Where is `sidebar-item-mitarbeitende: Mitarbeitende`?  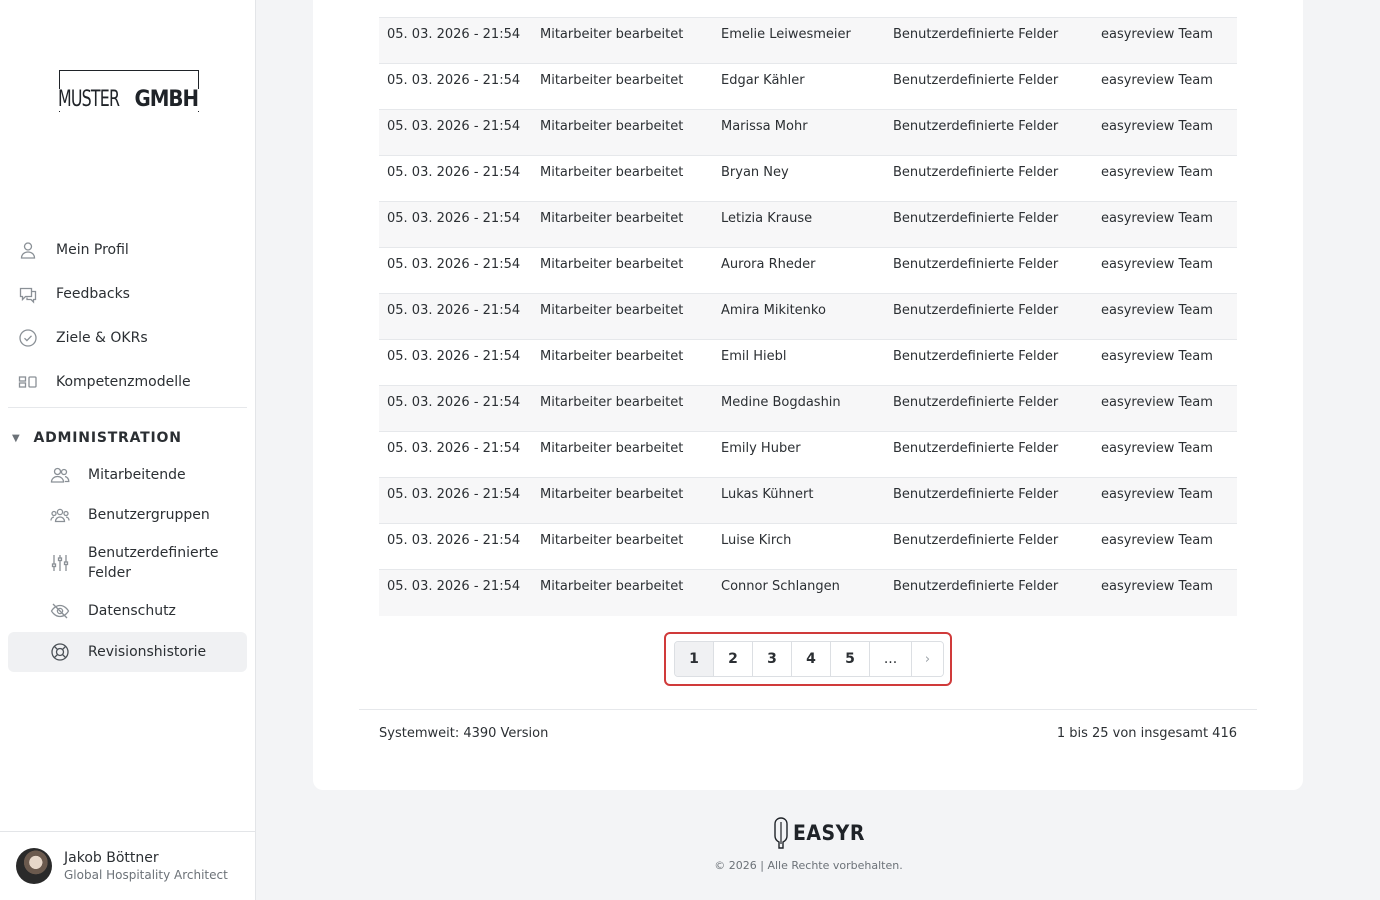 sidebar-item-mitarbeitende: Mitarbeitende is located at coordinates (127, 475).